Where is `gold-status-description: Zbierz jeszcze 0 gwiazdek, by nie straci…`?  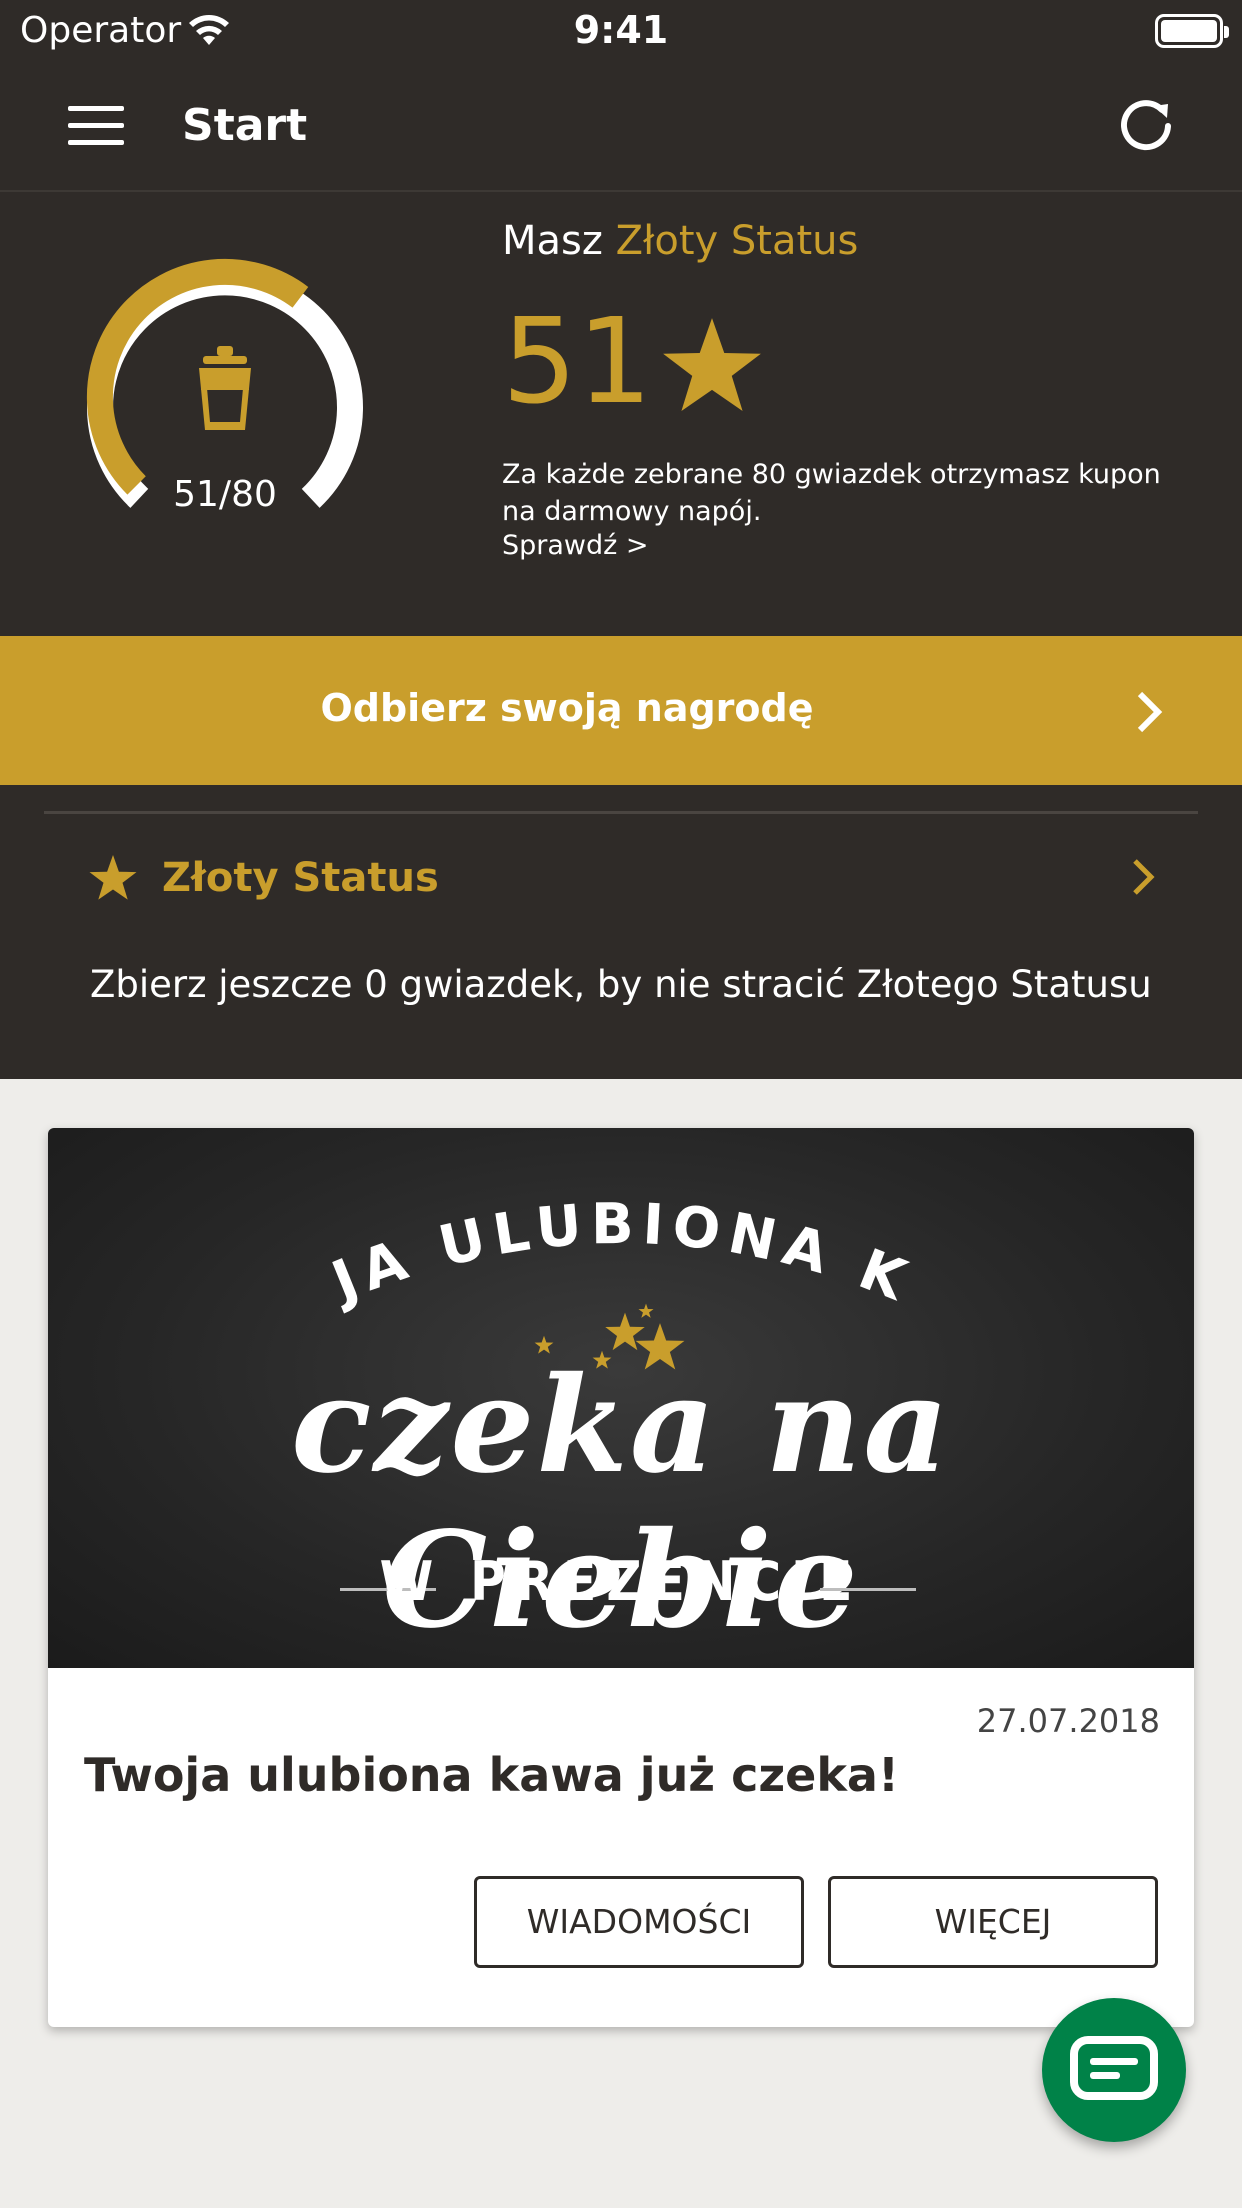 gold-status-description: Zbierz jeszcze 0 gwiazdek, by nie straci… is located at coordinates (621, 984).